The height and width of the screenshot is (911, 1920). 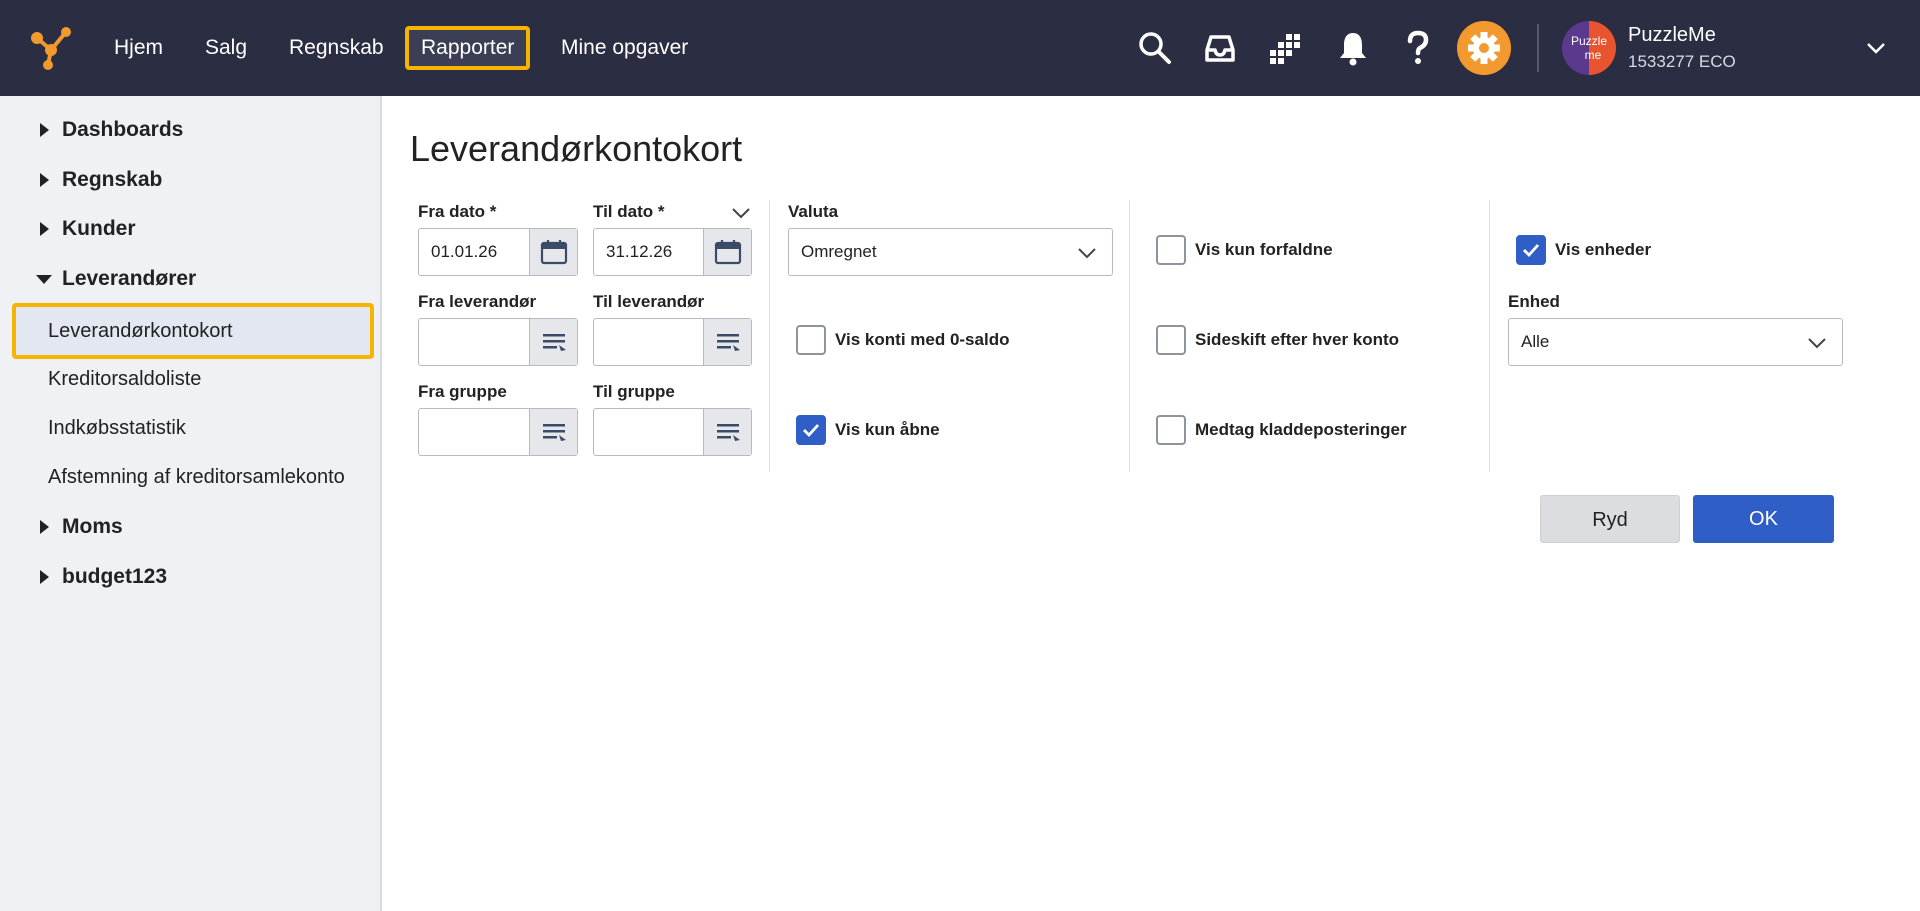 I want to click on nav-salg: Salg, so click(x=226, y=48).